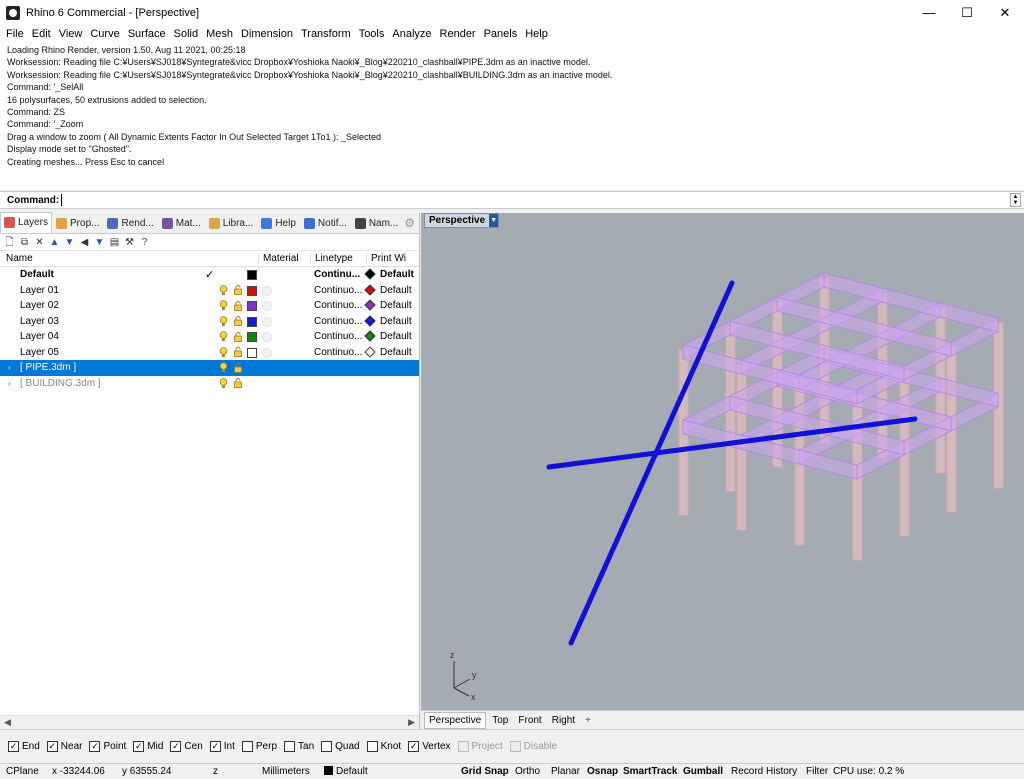 This screenshot has width=1024, height=779. Describe the element at coordinates (527, 771) in the screenshot. I see `status-ortho: Ortho` at that location.